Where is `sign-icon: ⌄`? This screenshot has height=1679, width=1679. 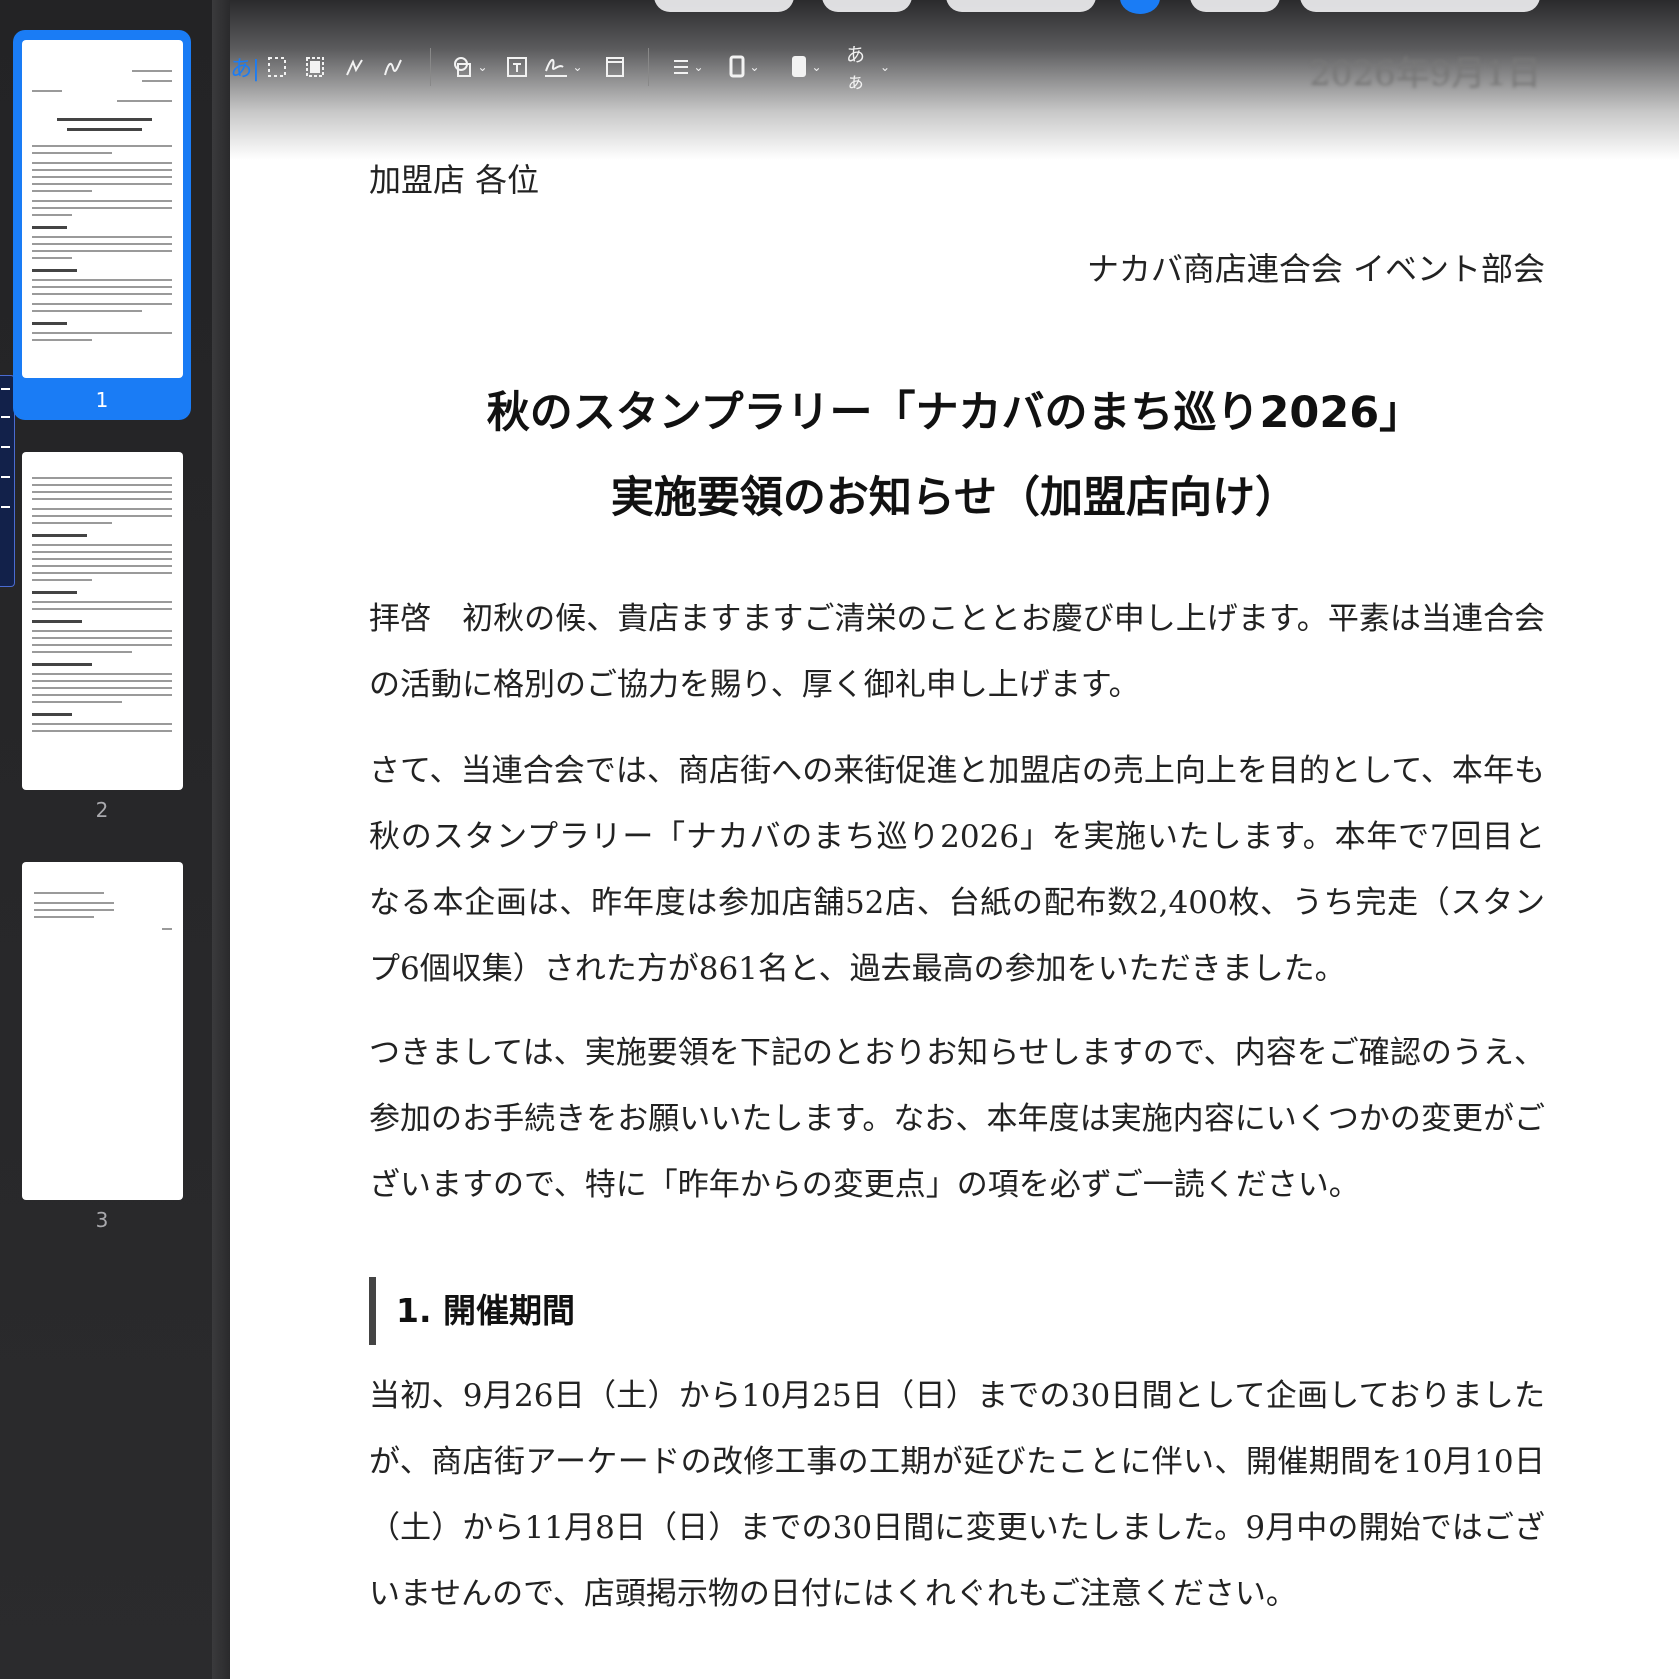 sign-icon: ⌄ is located at coordinates (563, 67).